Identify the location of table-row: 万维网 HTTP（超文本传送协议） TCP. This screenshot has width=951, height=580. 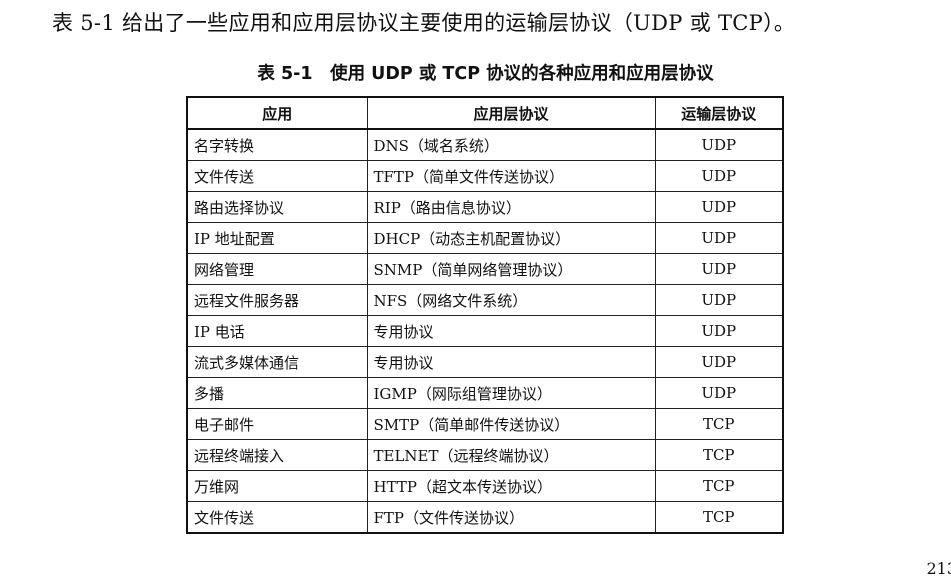
(485, 486).